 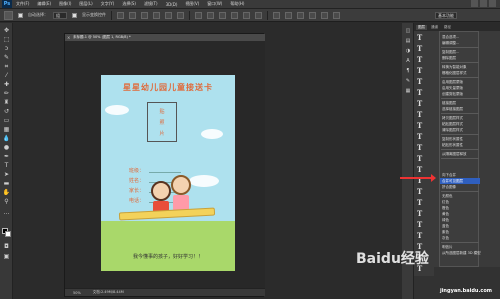 I want to click on quick-mask-icon: ◘, so click(x=6, y=247).